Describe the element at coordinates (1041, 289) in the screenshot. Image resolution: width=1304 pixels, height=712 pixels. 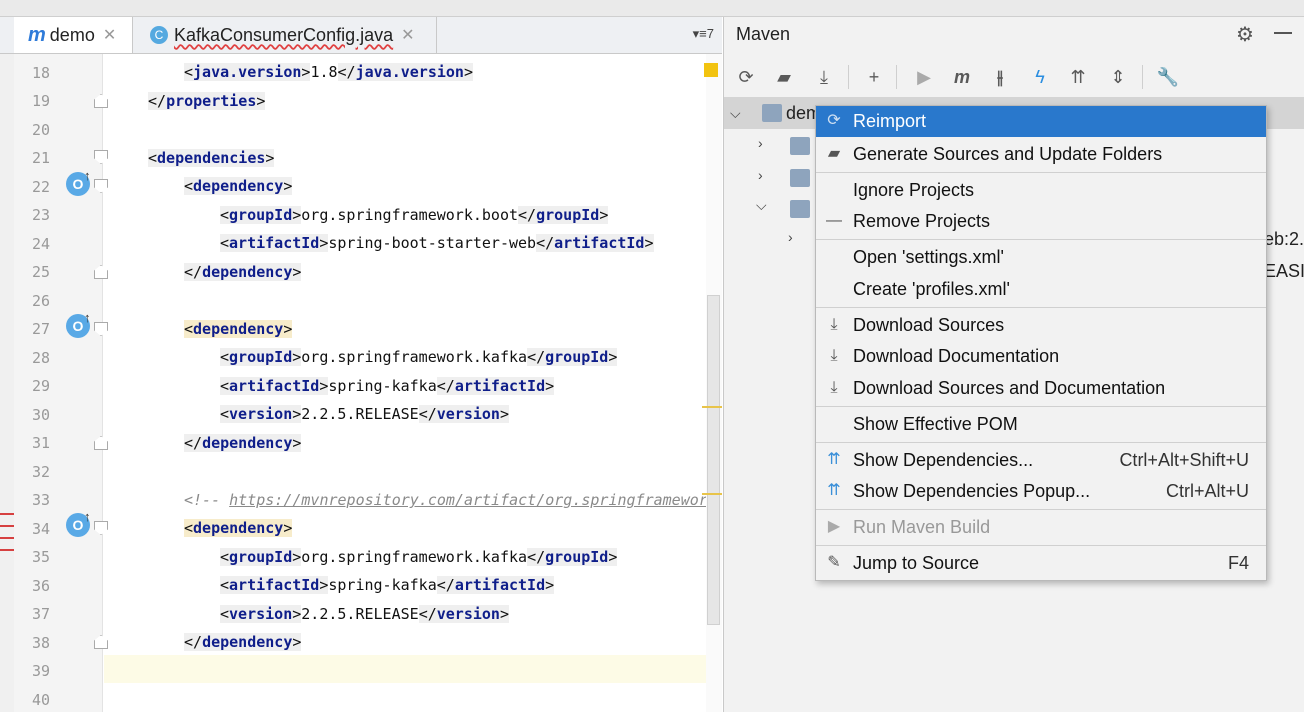
I see `menu-item-create-profiles: Create 'profiles.xml'` at that location.